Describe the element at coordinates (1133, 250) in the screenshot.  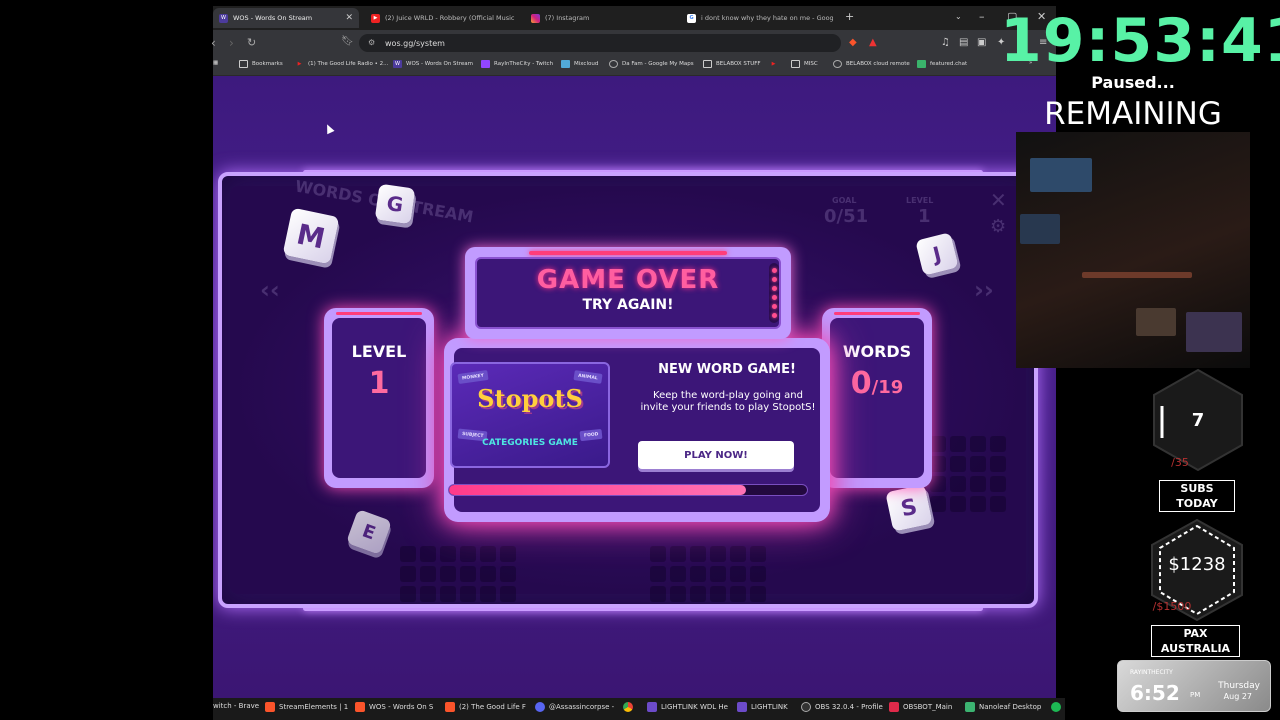
I see `webcam-feed` at that location.